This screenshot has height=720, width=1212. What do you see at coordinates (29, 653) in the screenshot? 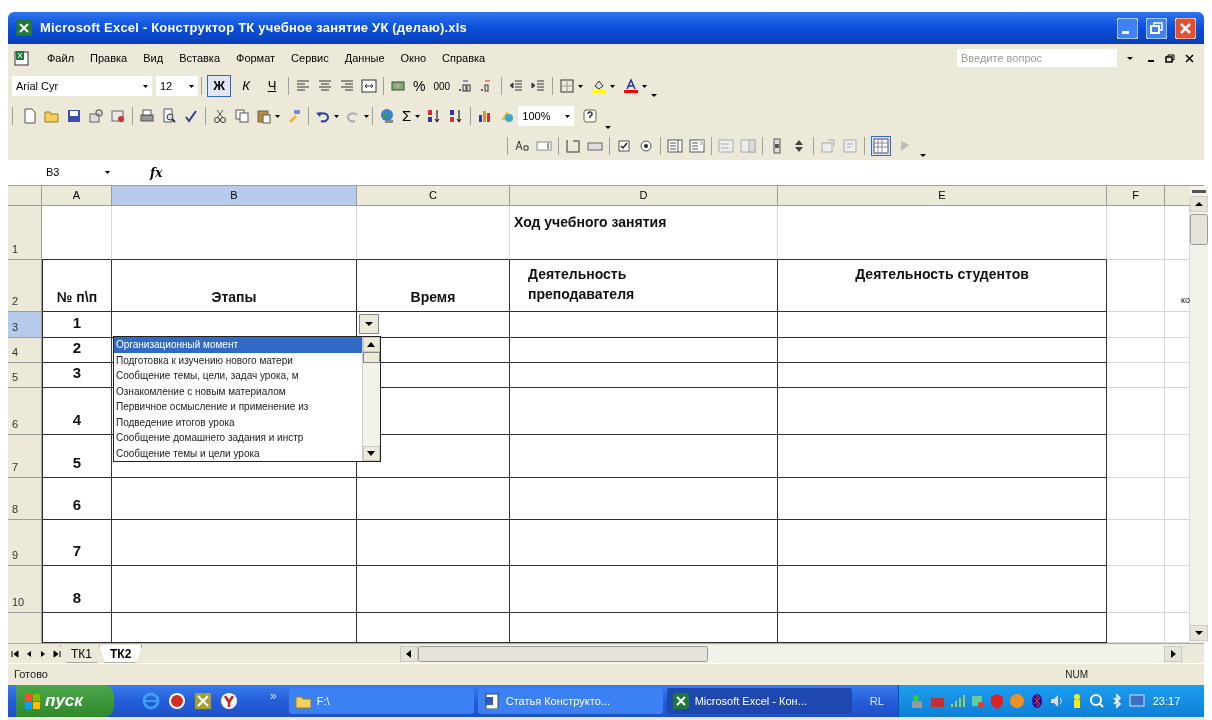
I see `previous-sheet-icon` at bounding box center [29, 653].